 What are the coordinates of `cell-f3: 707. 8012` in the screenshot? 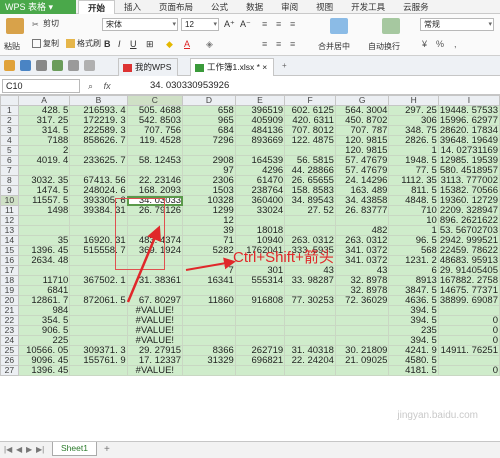 It's located at (310, 130).